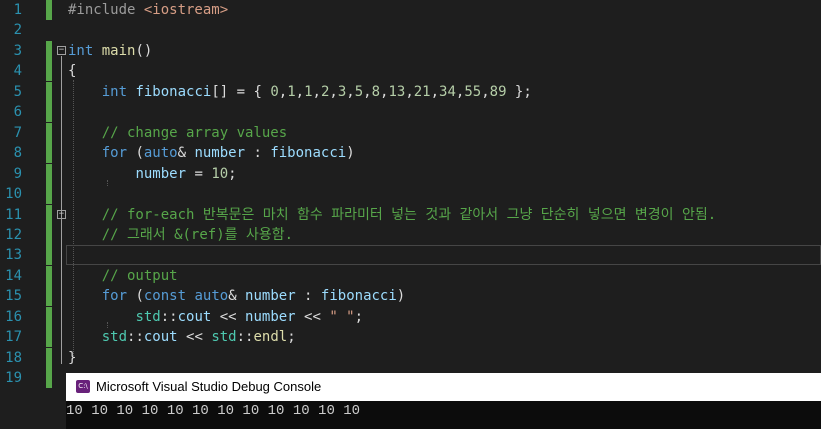 This screenshot has width=821, height=429. I want to click on code-line: 9 number = 10;, so click(410, 174).